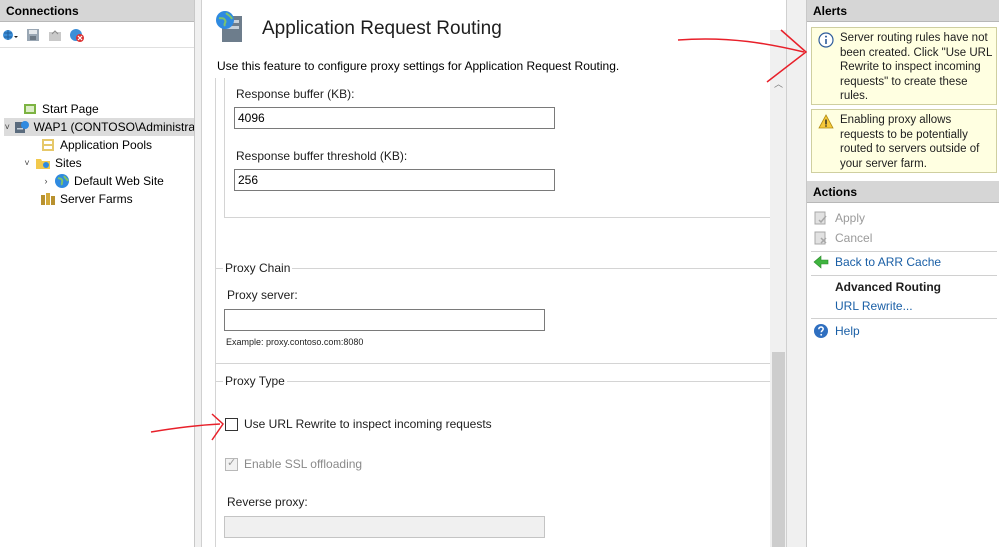 This screenshot has width=999, height=547. Describe the element at coordinates (778, 84) in the screenshot. I see `scroll-up-arrow-icon: ︿` at that location.